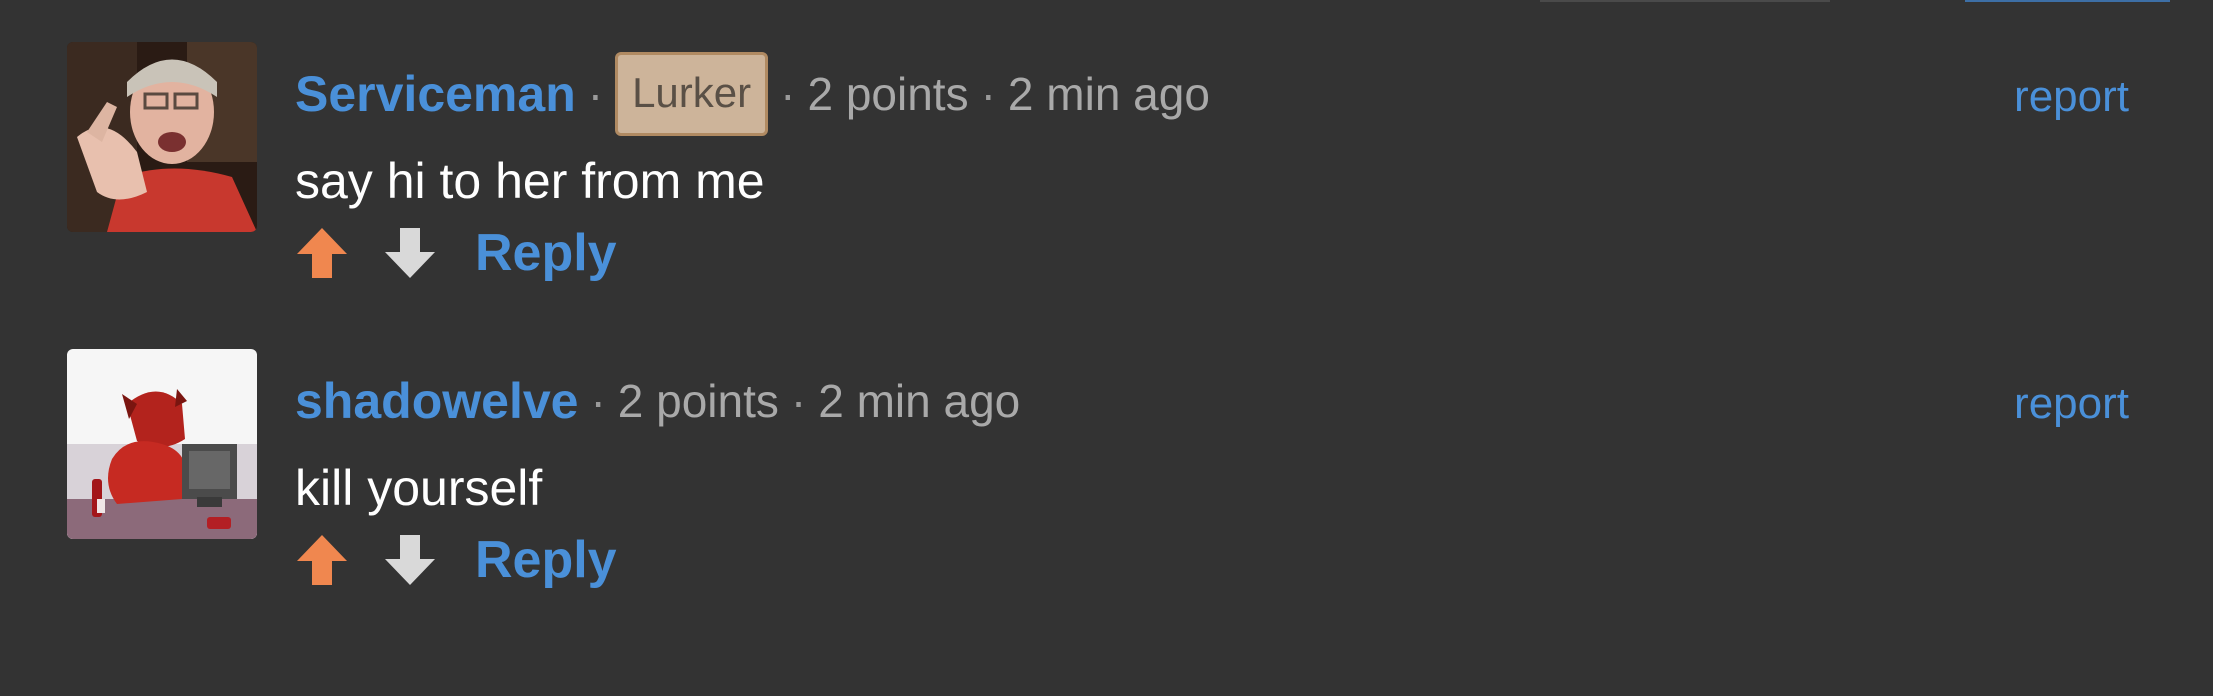 This screenshot has height=696, width=2213. Describe the element at coordinates (530, 181) in the screenshot. I see `comment-text: say hi to her from me` at that location.